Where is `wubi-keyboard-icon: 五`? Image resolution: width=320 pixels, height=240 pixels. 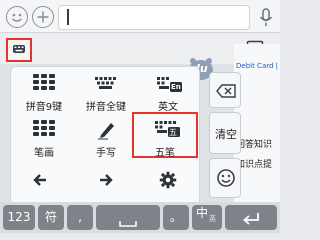 wubi-keyboard-icon: 五 is located at coordinates (167, 129).